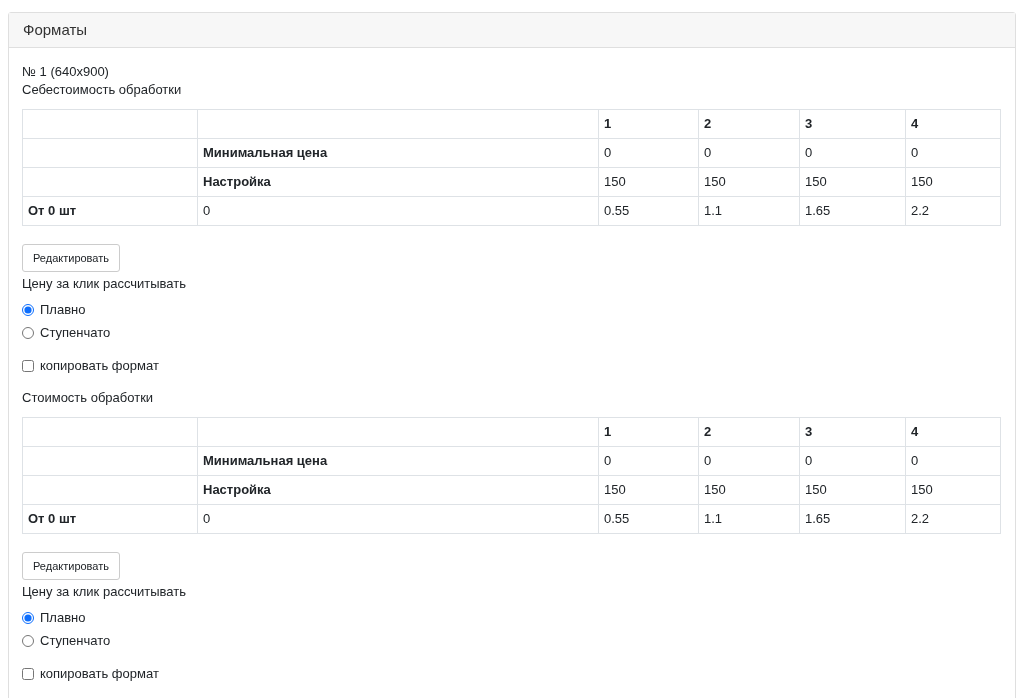 This screenshot has width=1024, height=698. Describe the element at coordinates (88, 398) in the screenshot. I see `section-title: Стоимость обработки` at that location.